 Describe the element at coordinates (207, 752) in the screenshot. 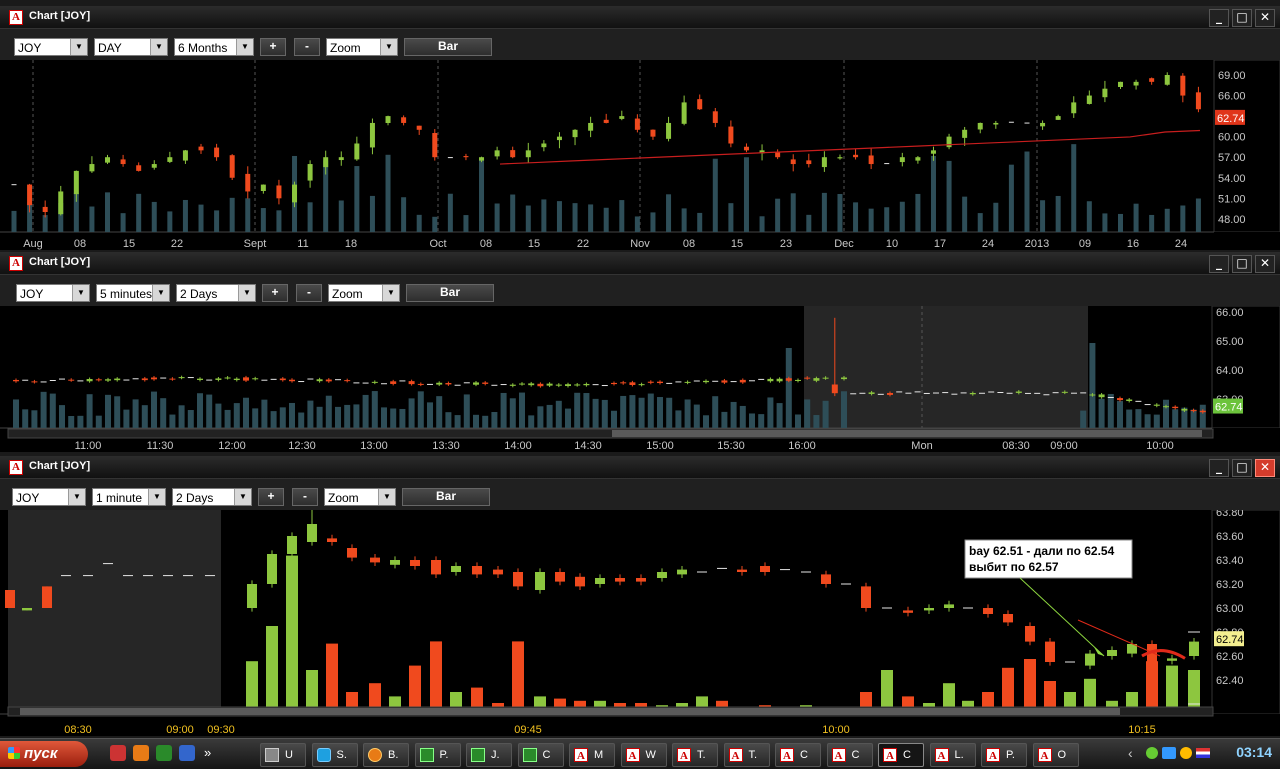

I see `overflow-chevron-icon: »` at that location.